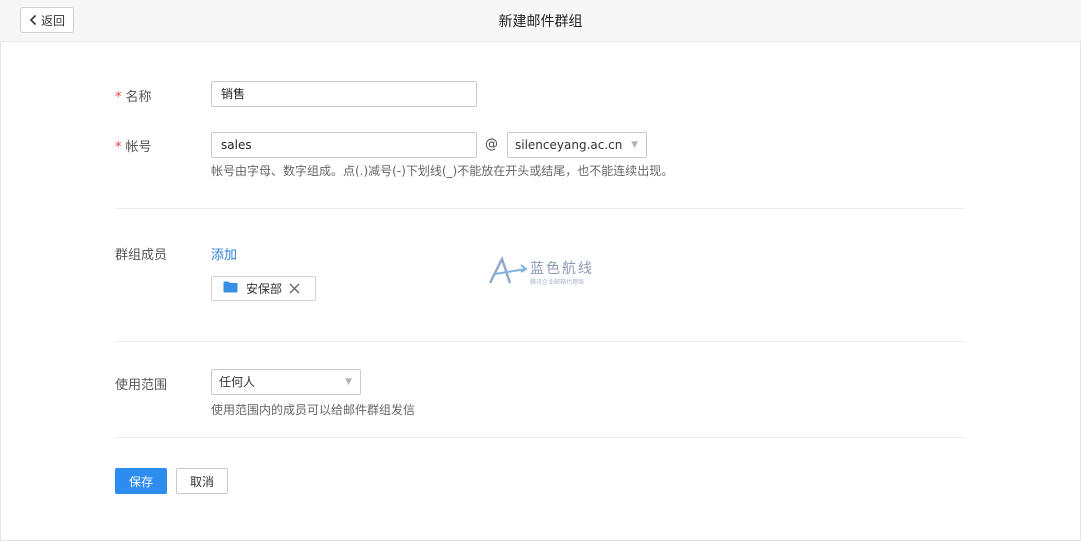 The width and height of the screenshot is (1081, 541). I want to click on page-title: 新建邮件群组, so click(540, 22).